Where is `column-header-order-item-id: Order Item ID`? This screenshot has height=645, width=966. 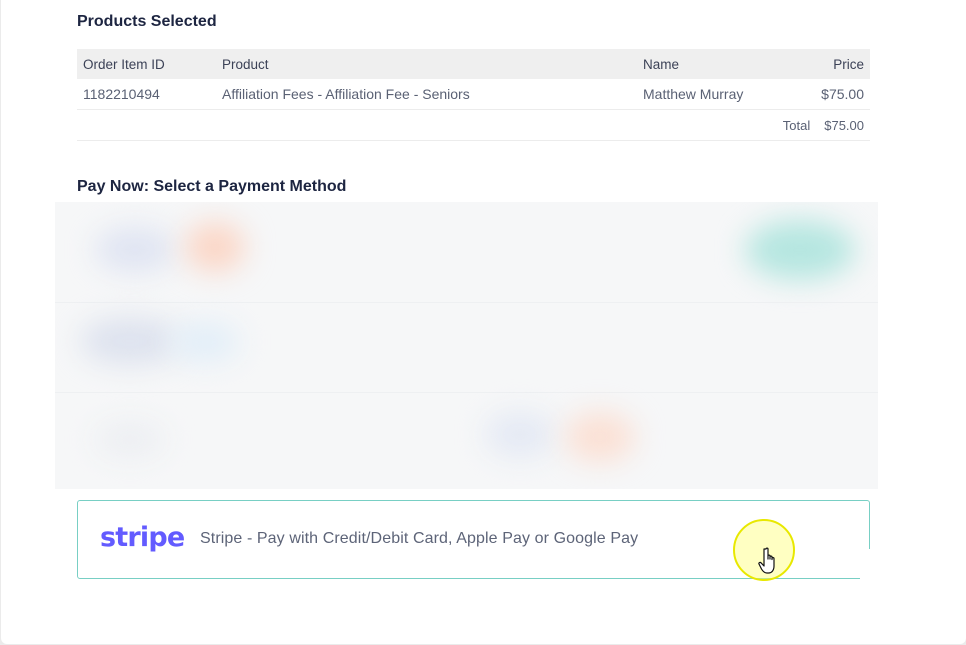 column-header-order-item-id: Order Item ID is located at coordinates (146, 64).